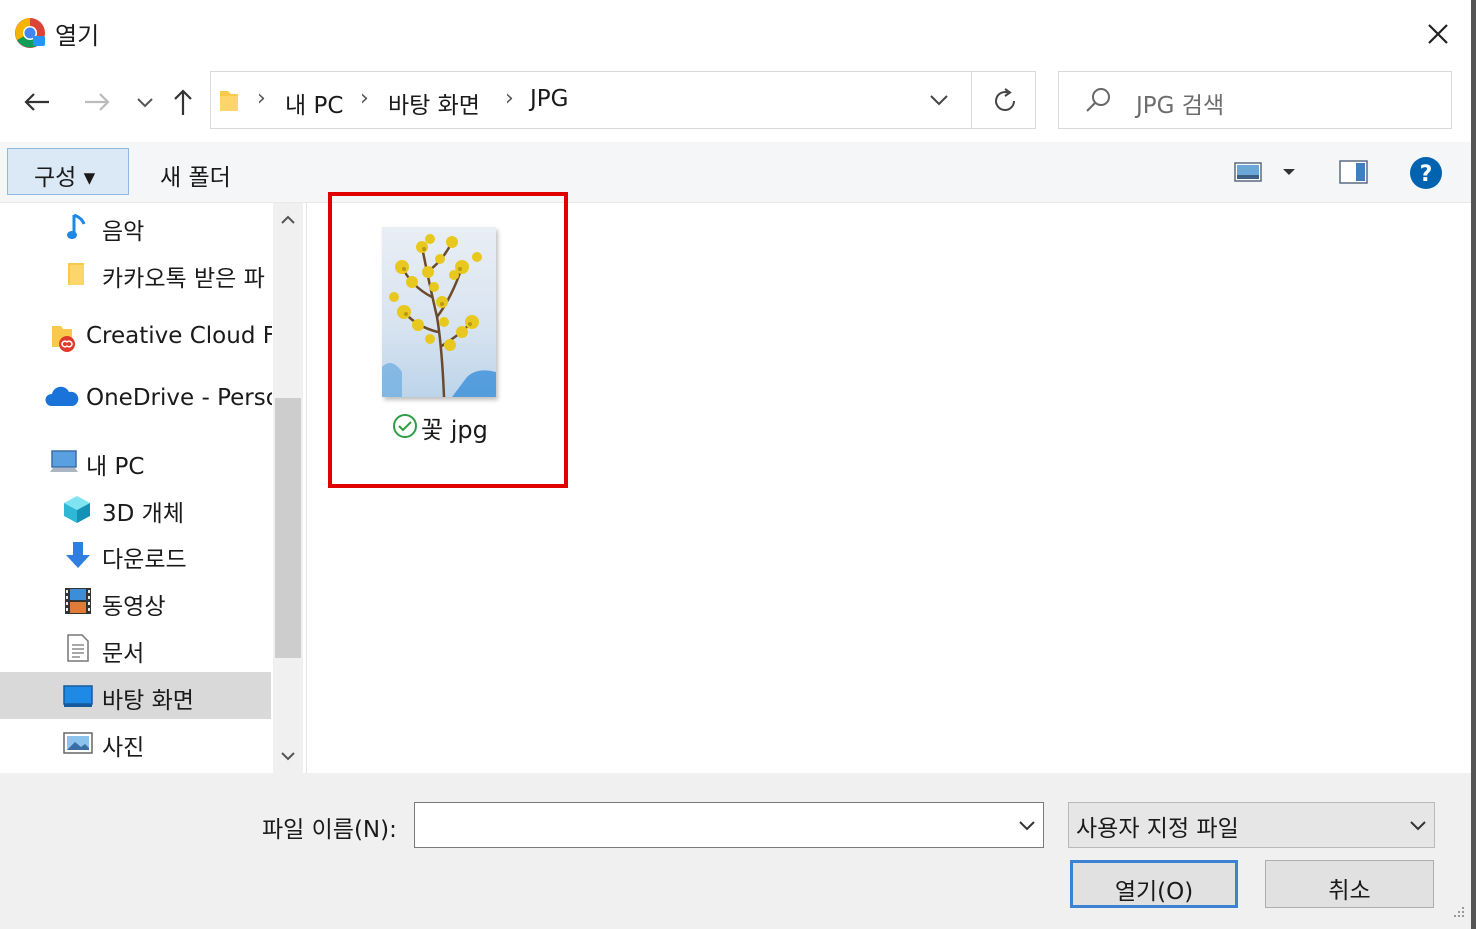 This screenshot has width=1476, height=929. I want to click on sidebar-item-onedrive: OneDrive - Perso, so click(179, 398).